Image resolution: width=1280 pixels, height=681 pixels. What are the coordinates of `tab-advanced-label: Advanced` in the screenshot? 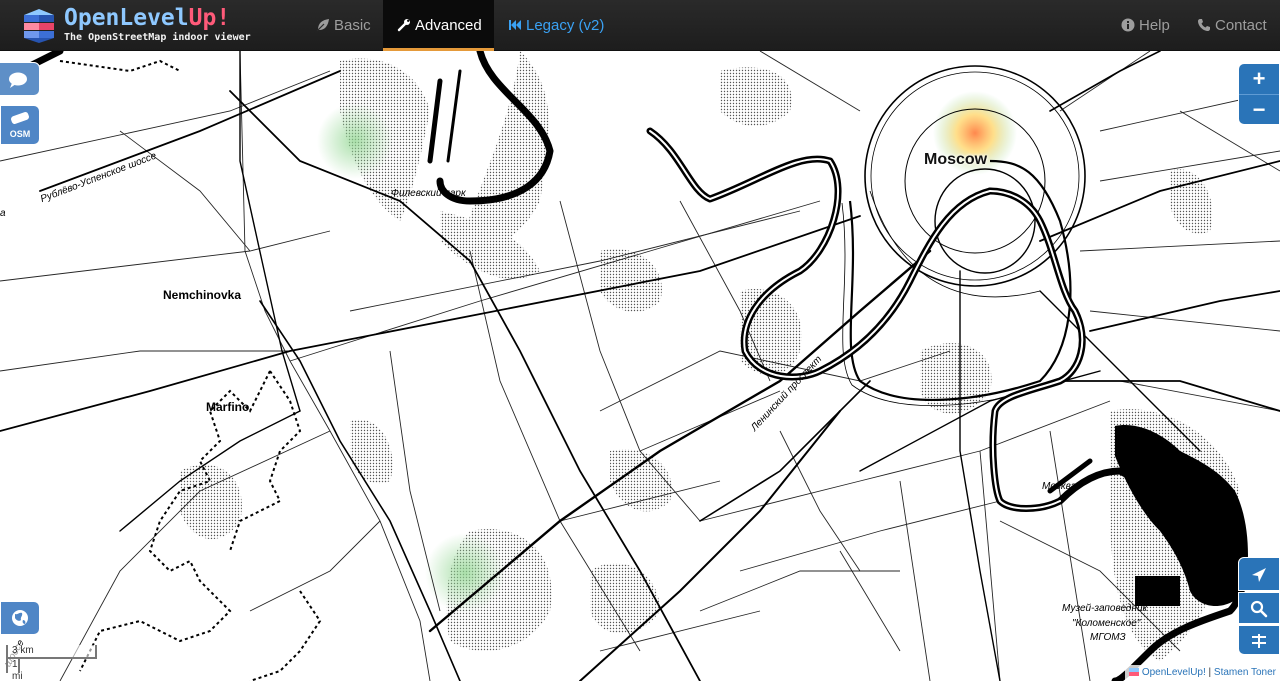 It's located at (448, 25).